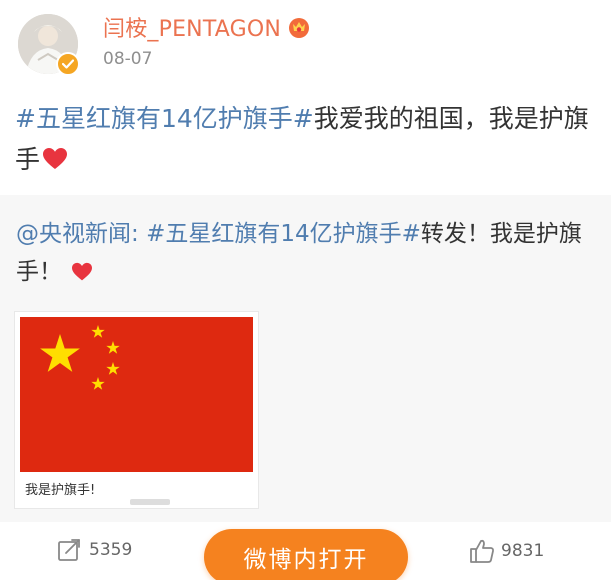 Image resolution: width=611 pixels, height=580 pixels. What do you see at coordinates (136, 394) in the screenshot?
I see `china-flag-image` at bounding box center [136, 394].